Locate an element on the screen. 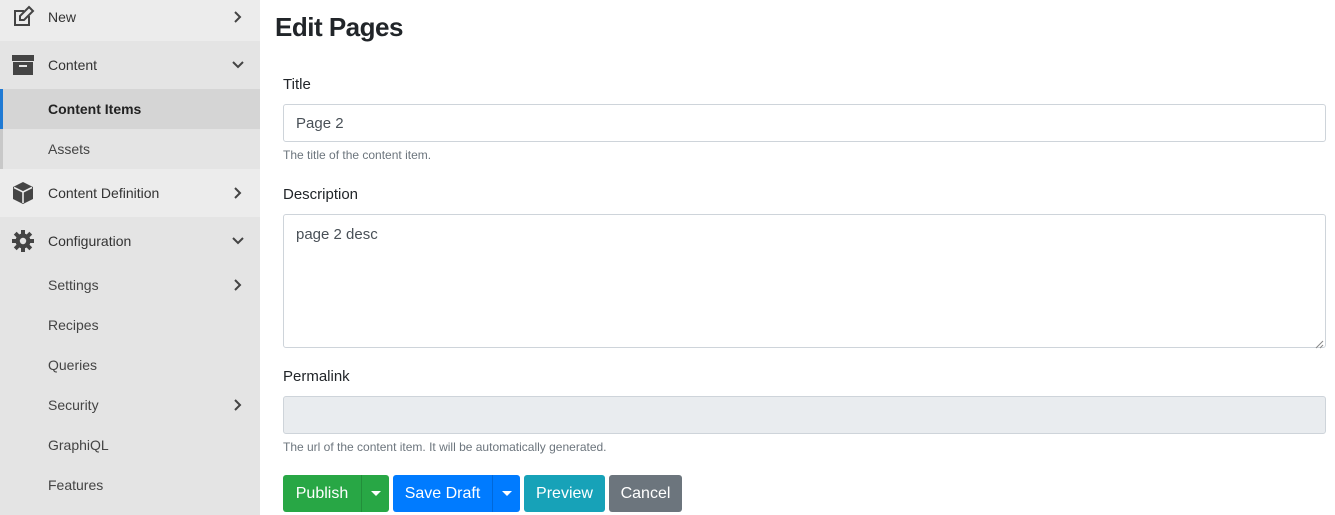 This screenshot has height=515, width=1335. sidebar-item-new: New is located at coordinates (130, 20).